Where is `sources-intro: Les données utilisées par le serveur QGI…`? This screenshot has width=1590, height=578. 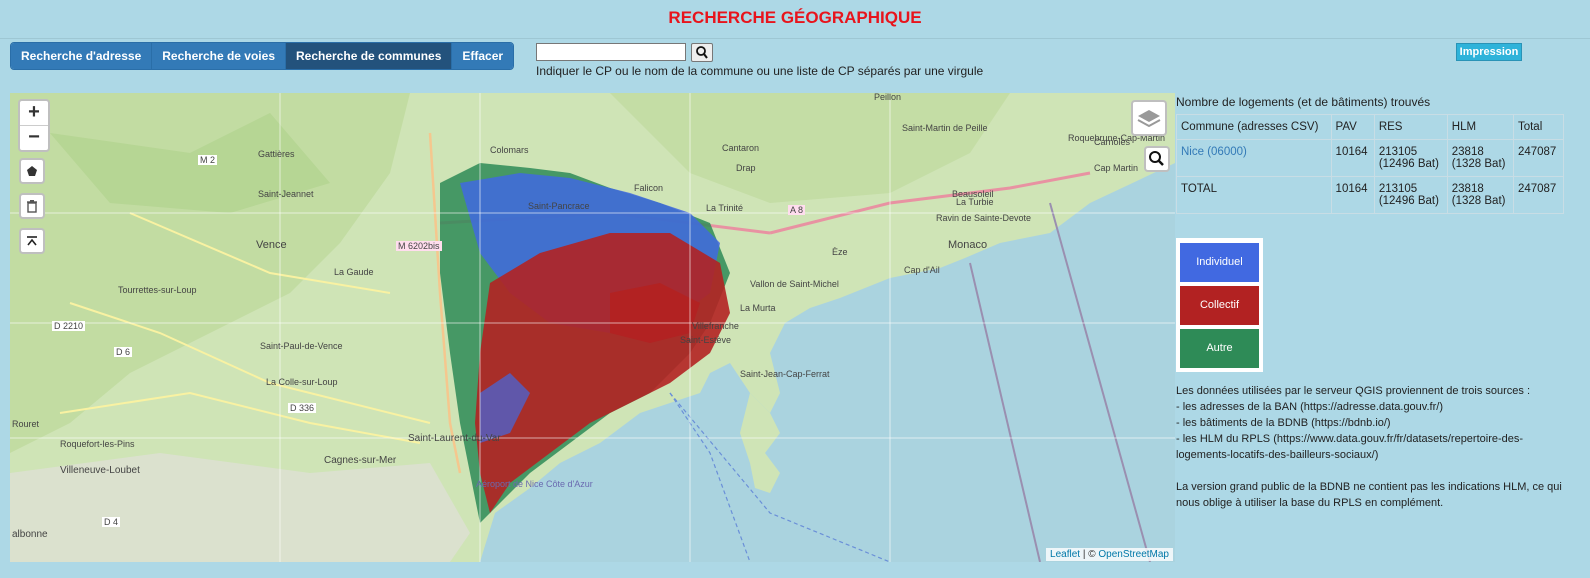 sources-intro: Les données utilisées par le serveur QGI… is located at coordinates (1353, 391).